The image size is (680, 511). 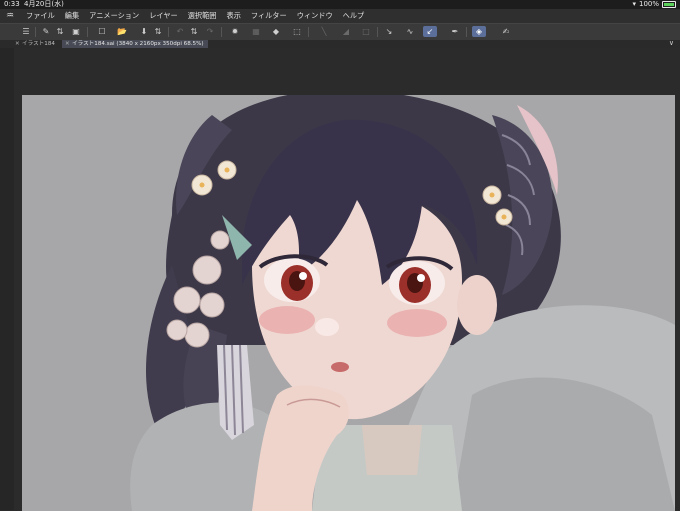 What do you see at coordinates (13, 16) in the screenshot?
I see `clip-studio-icon: ♒` at bounding box center [13, 16].